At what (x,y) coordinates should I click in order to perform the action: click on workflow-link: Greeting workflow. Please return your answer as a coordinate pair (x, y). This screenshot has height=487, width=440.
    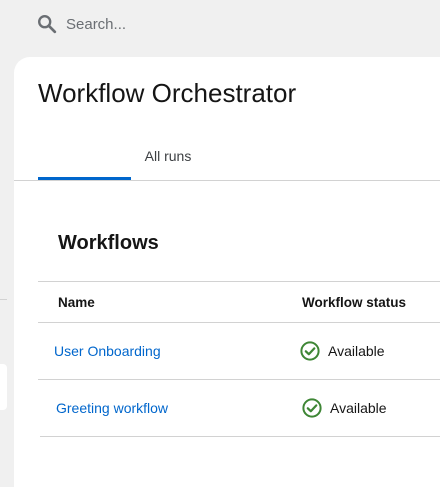
    Looking at the image, I should click on (112, 408).